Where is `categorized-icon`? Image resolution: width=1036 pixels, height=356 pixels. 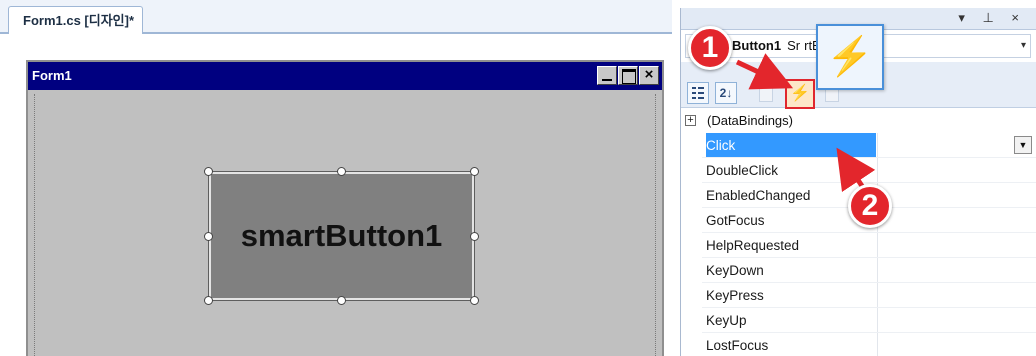
categorized-icon is located at coordinates (698, 93).